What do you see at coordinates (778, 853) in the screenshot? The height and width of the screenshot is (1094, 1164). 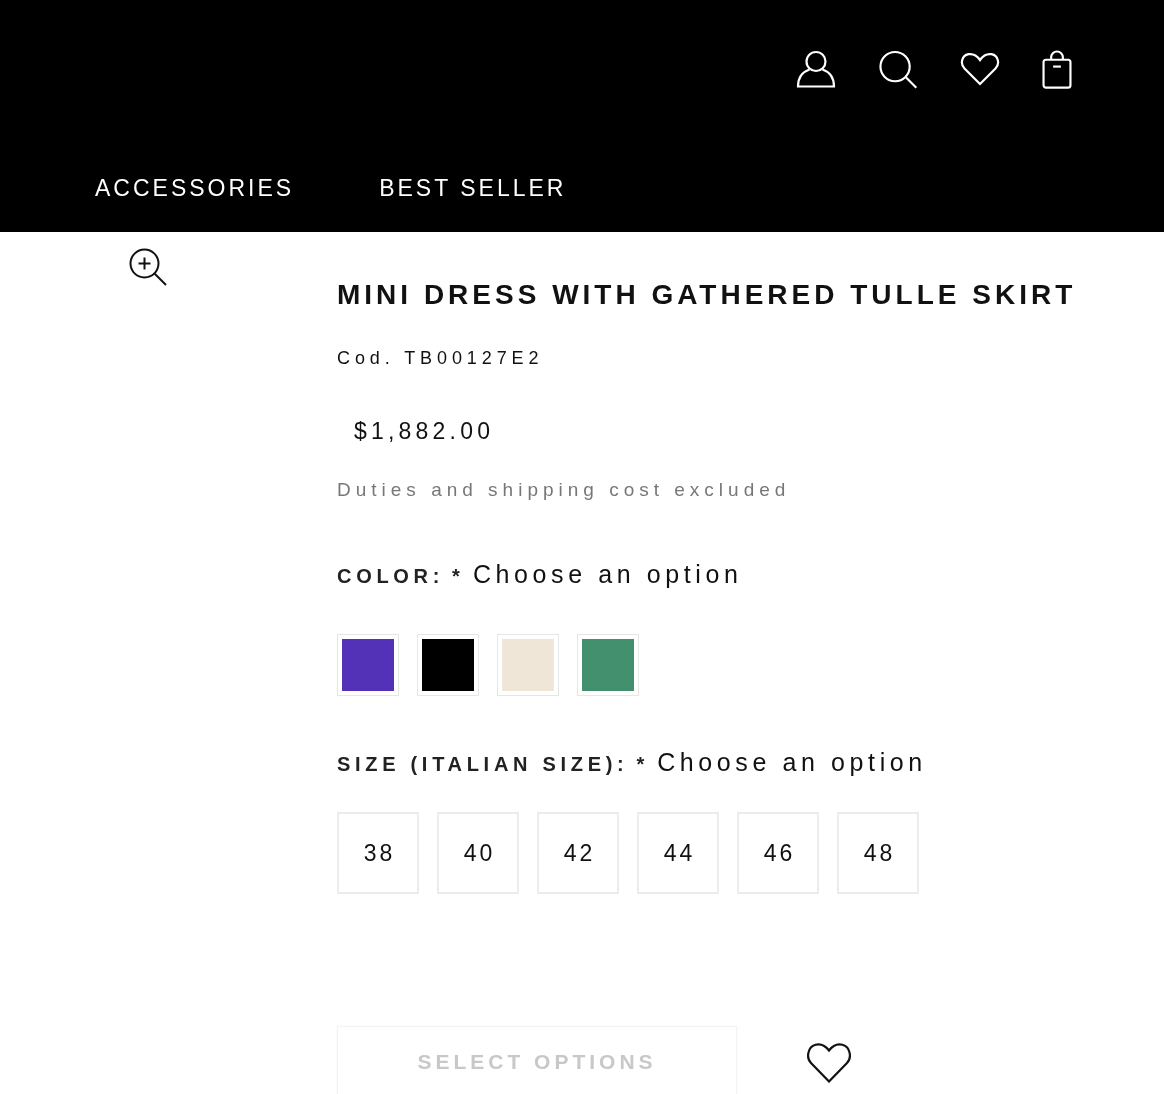 I see `size-option: 46` at bounding box center [778, 853].